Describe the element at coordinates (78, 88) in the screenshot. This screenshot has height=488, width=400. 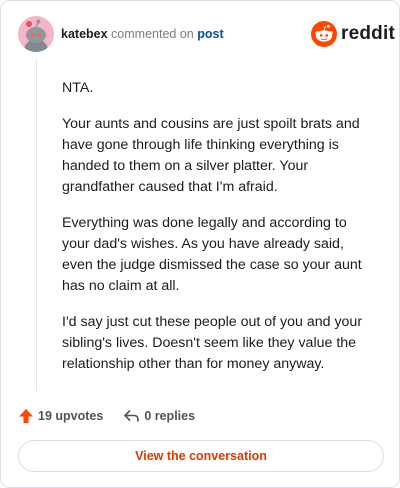
I see `comment-paragraph: NTA.` at that location.